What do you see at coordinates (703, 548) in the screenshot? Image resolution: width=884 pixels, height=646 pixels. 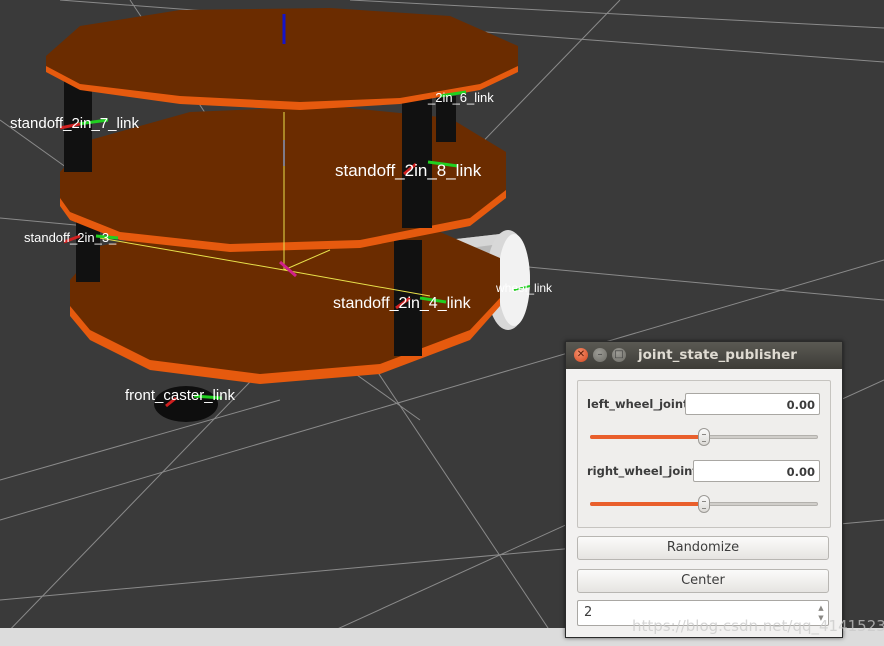 I see `randomize-button: Randomize` at bounding box center [703, 548].